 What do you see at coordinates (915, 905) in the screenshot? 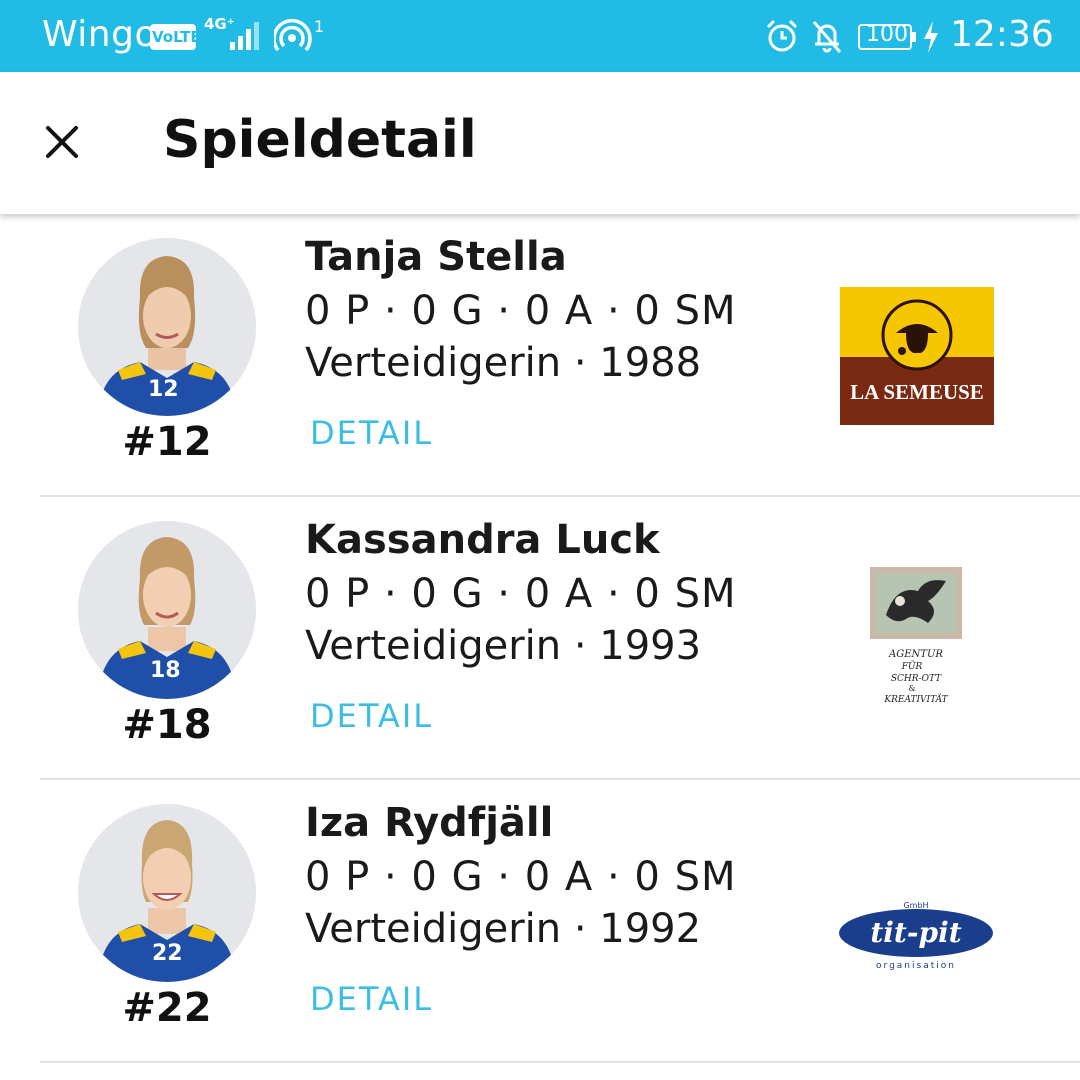
I see `sponsor-top: GmbH` at bounding box center [915, 905].